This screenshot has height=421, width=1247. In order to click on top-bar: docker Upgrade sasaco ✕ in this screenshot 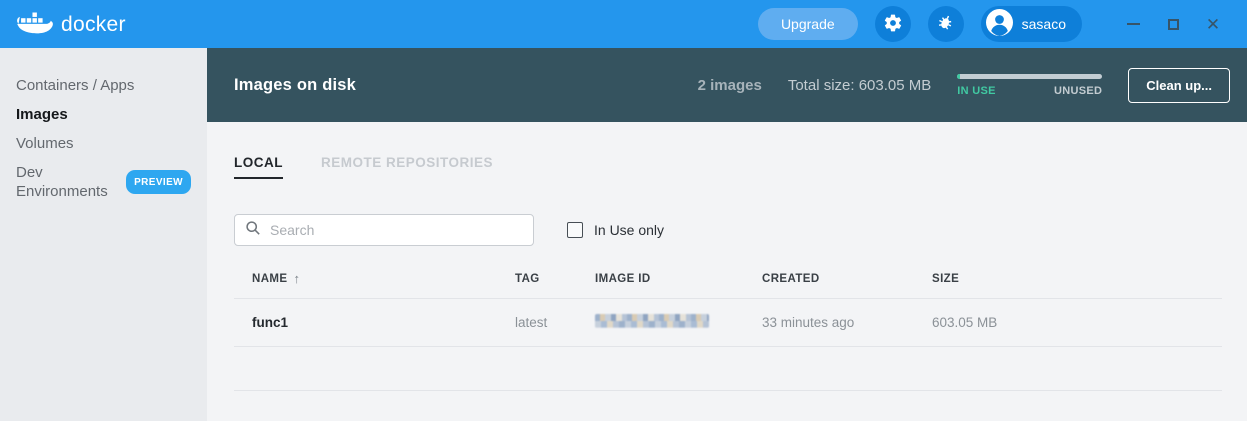, I will do `click(623, 24)`.